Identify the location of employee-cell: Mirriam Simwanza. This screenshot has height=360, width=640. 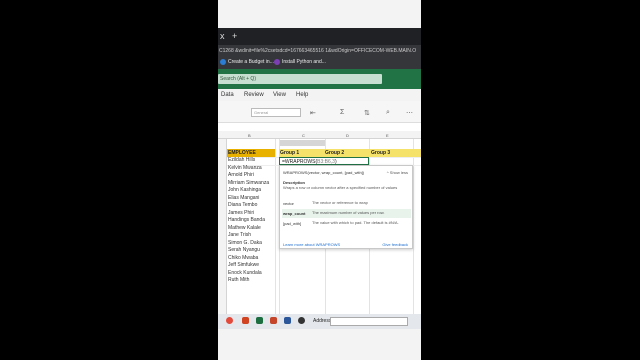
(251, 184).